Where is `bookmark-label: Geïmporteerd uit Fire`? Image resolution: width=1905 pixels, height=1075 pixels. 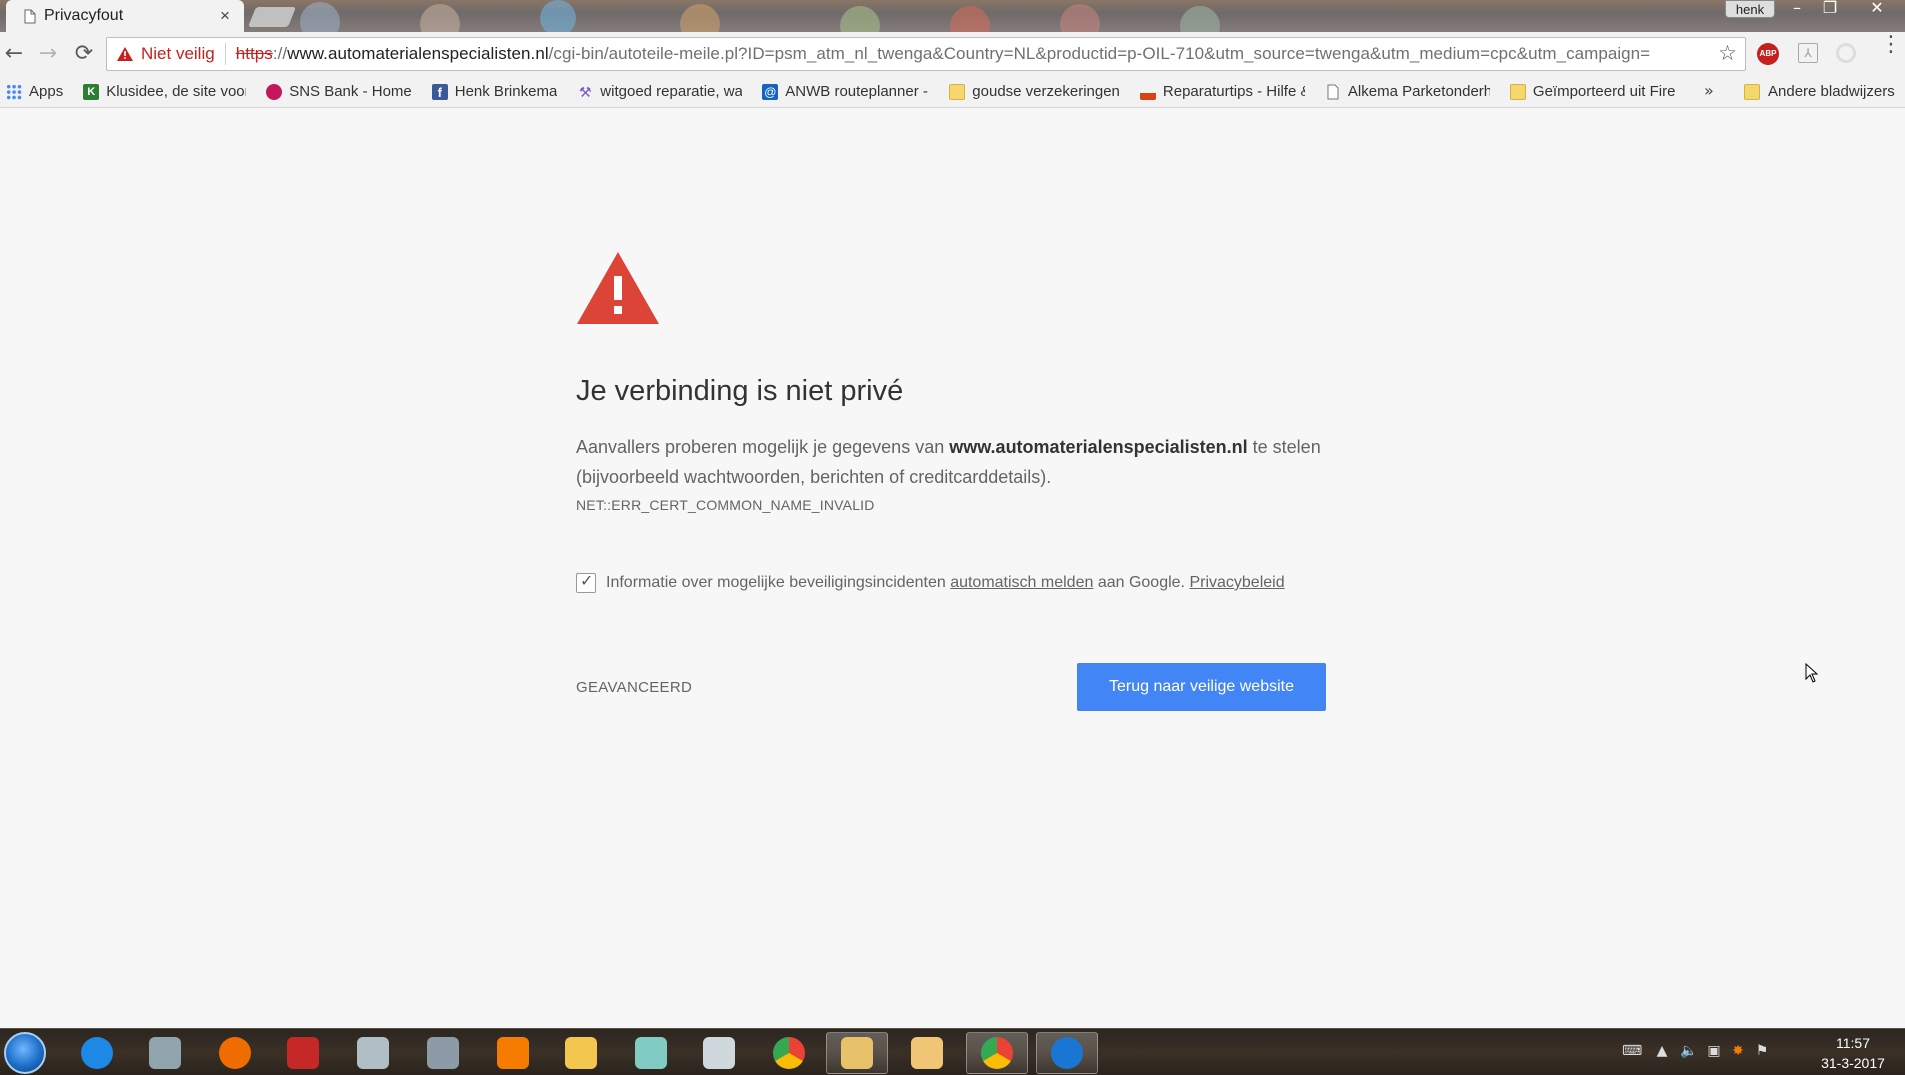 bookmark-label: Geïmporteerd uit Fire is located at coordinates (1603, 91).